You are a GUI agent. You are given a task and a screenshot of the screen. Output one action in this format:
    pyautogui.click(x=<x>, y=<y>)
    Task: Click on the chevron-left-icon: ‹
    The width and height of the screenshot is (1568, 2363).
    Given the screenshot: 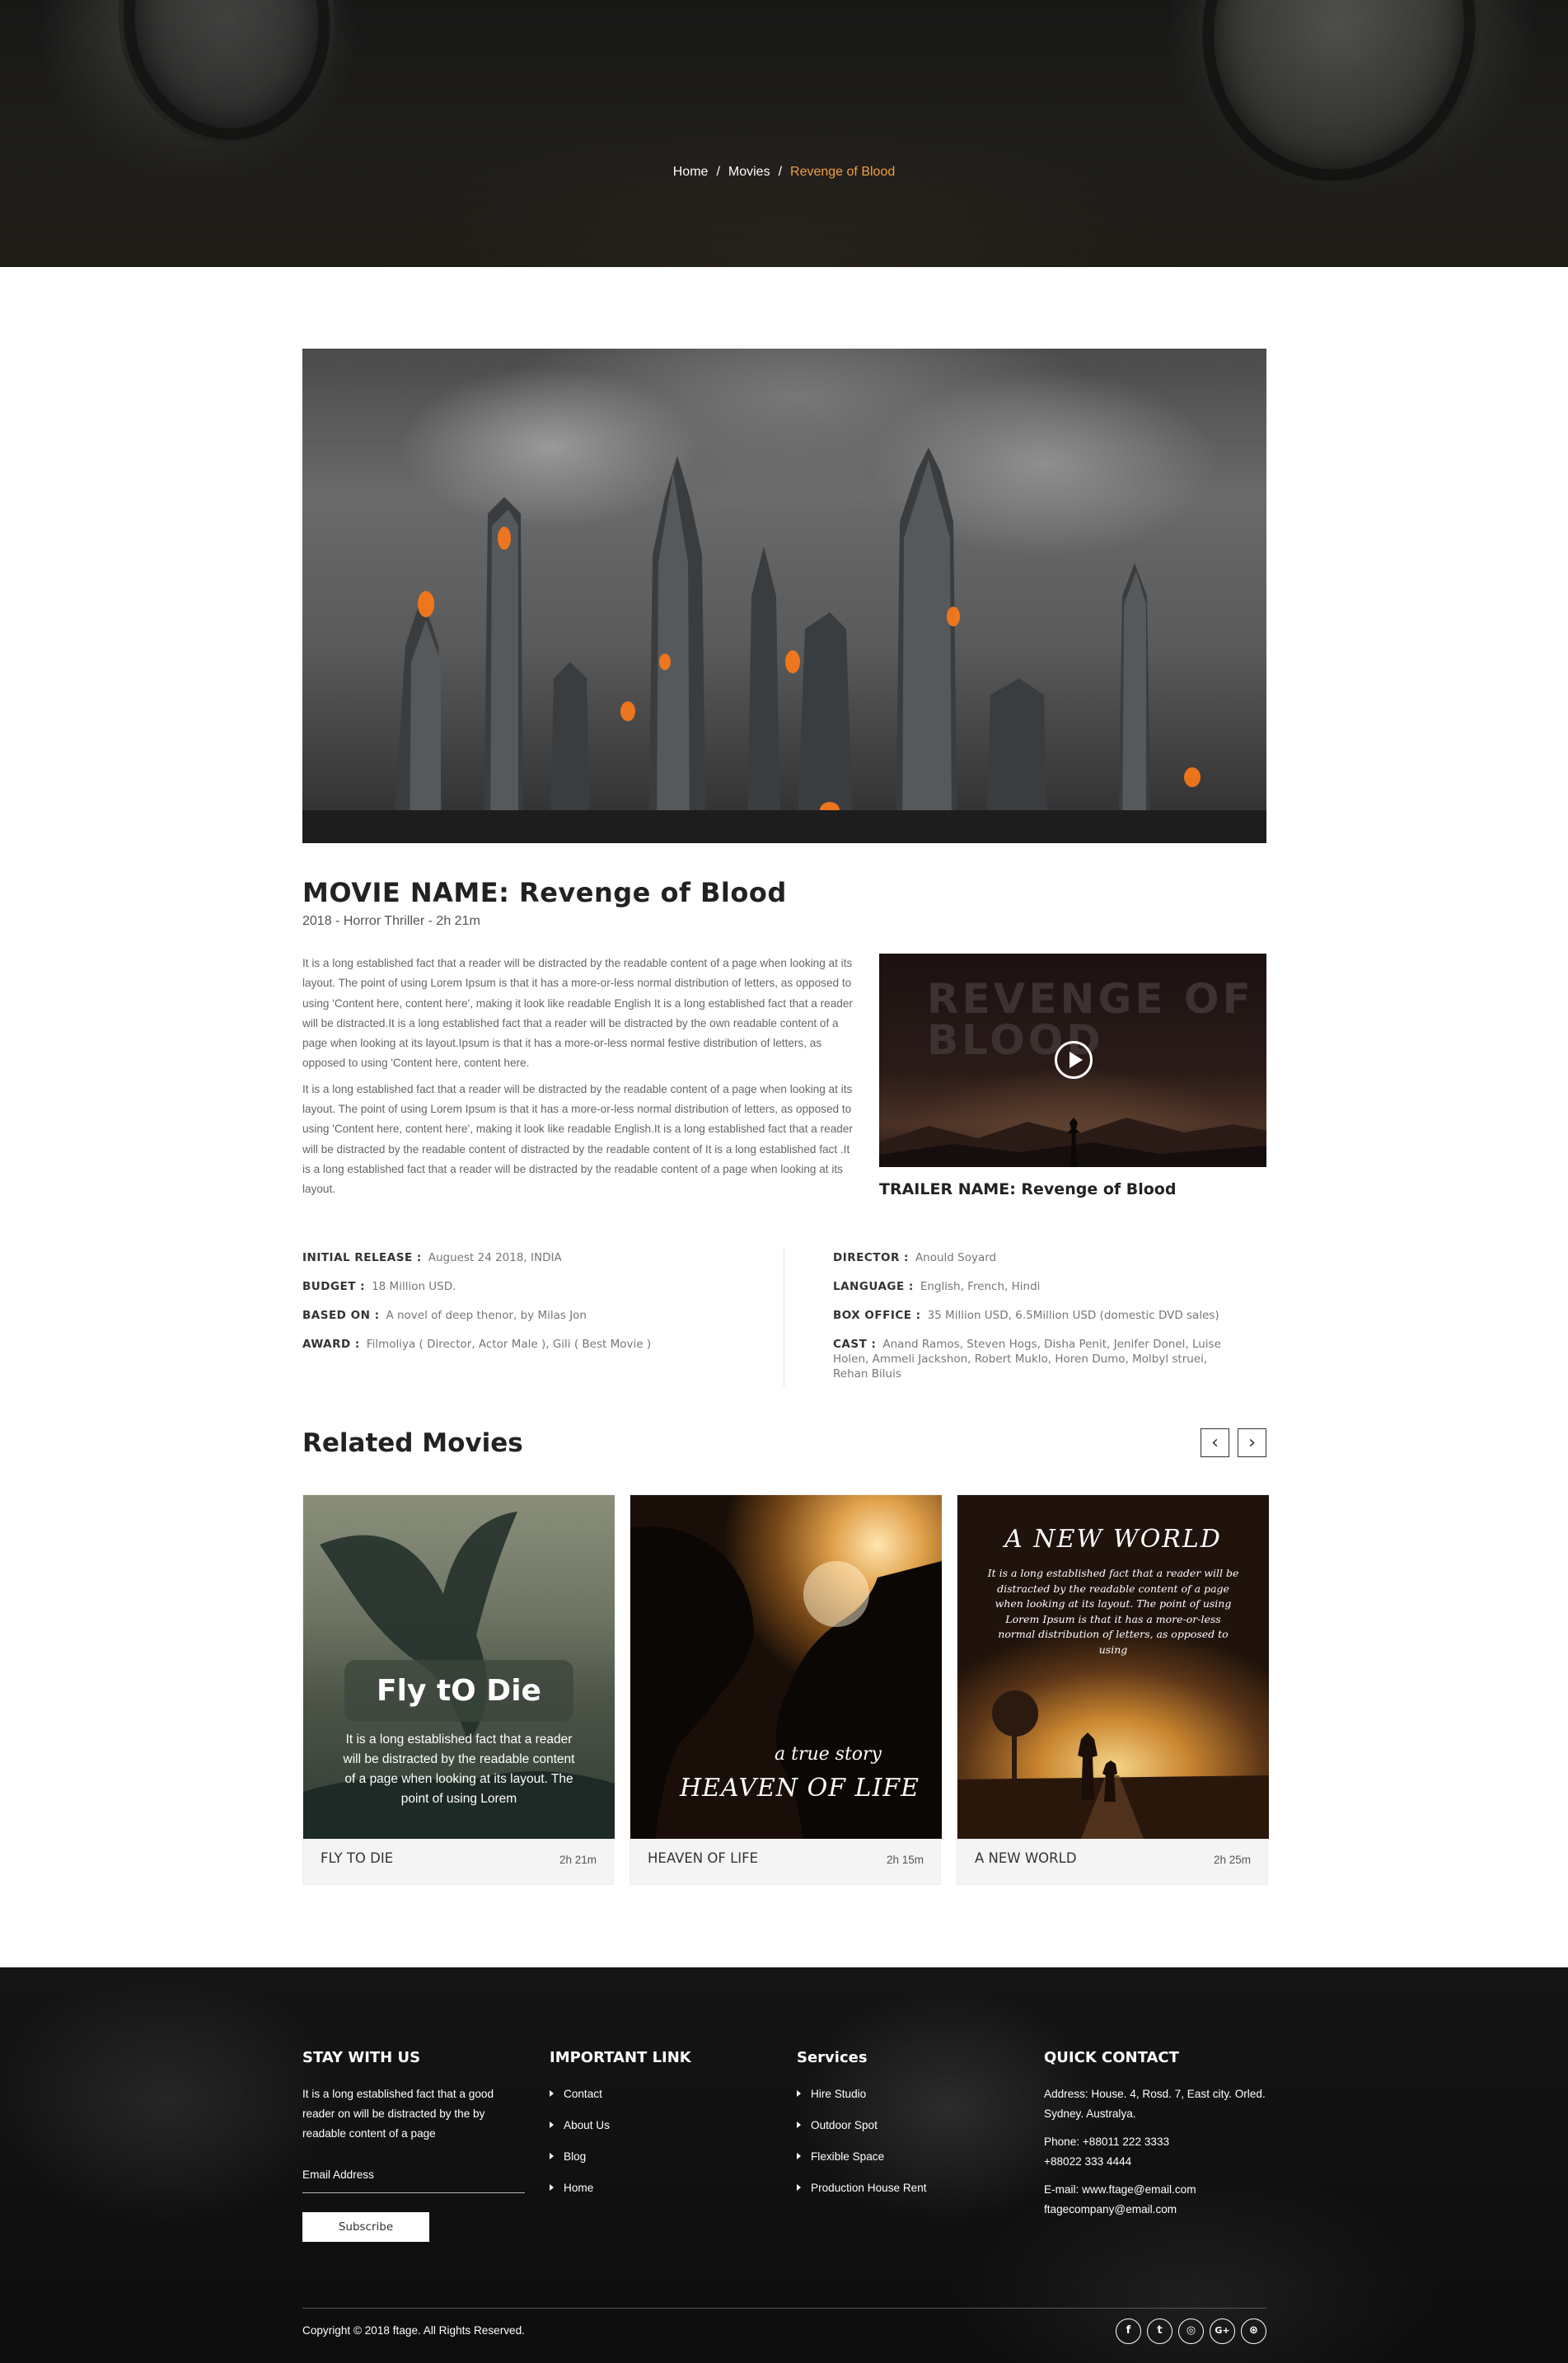 What is the action you would take?
    pyautogui.click(x=1215, y=1442)
    